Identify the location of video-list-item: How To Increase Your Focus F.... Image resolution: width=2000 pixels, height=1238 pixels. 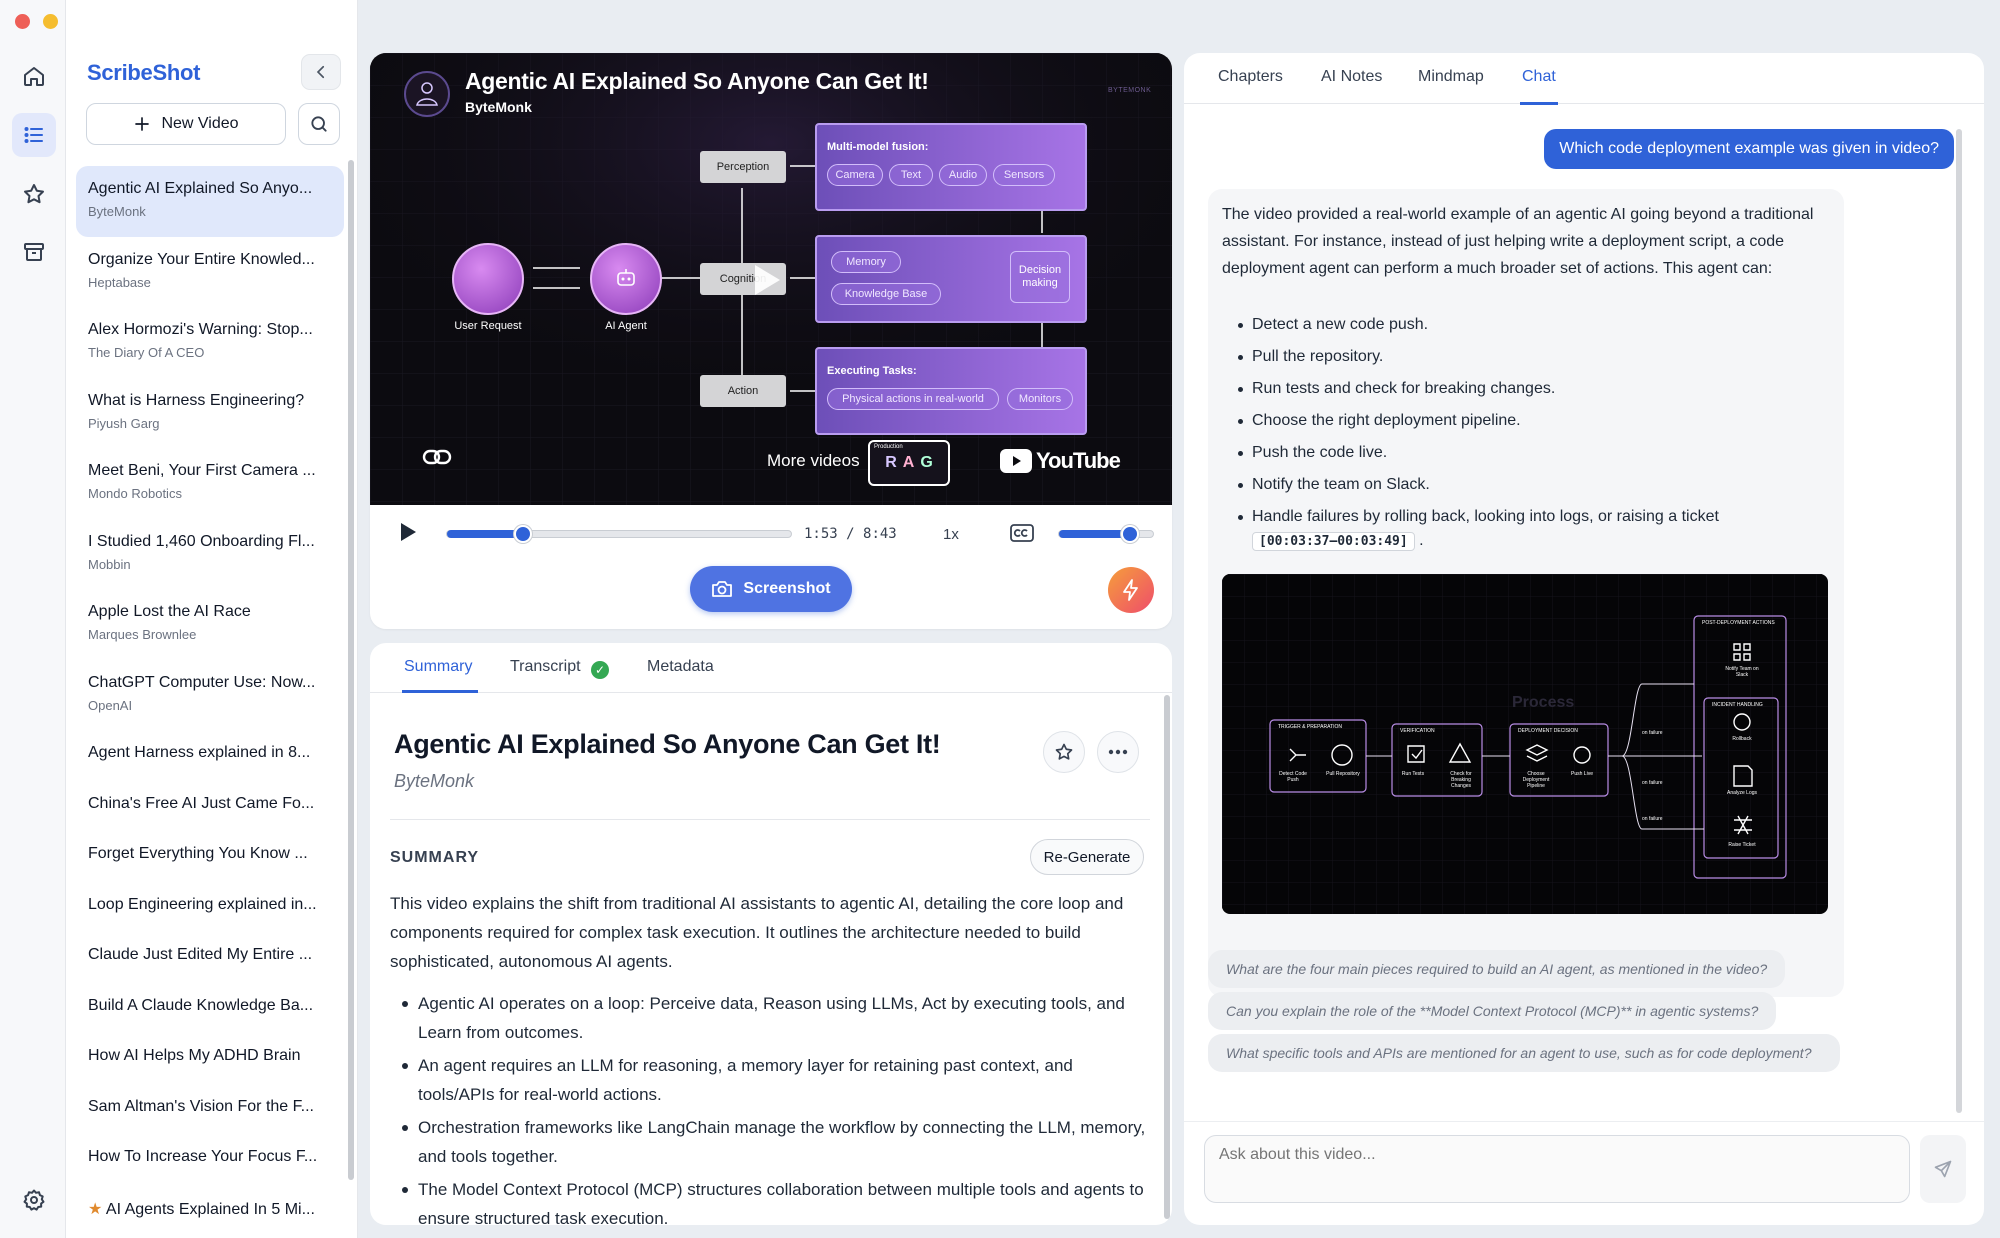
(210, 1159).